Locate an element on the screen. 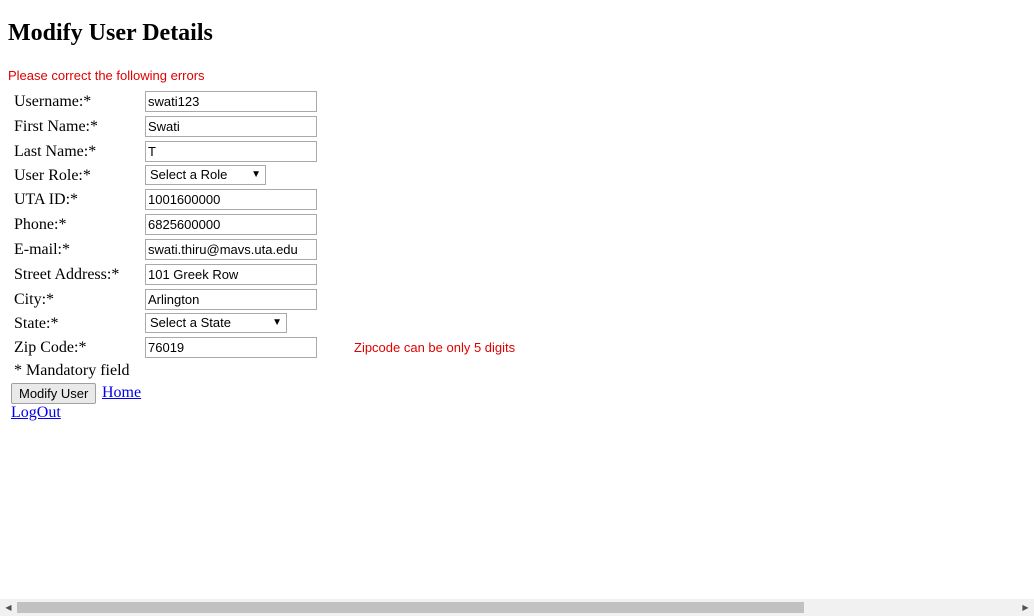 This screenshot has width=1034, height=616. city-input: Arlington is located at coordinates (231, 299).